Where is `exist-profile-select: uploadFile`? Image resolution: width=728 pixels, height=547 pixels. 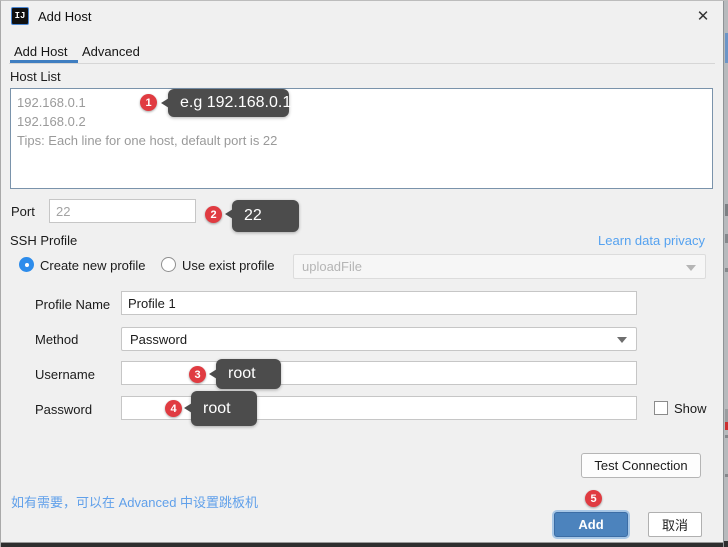
exist-profile-select: uploadFile is located at coordinates (499, 266).